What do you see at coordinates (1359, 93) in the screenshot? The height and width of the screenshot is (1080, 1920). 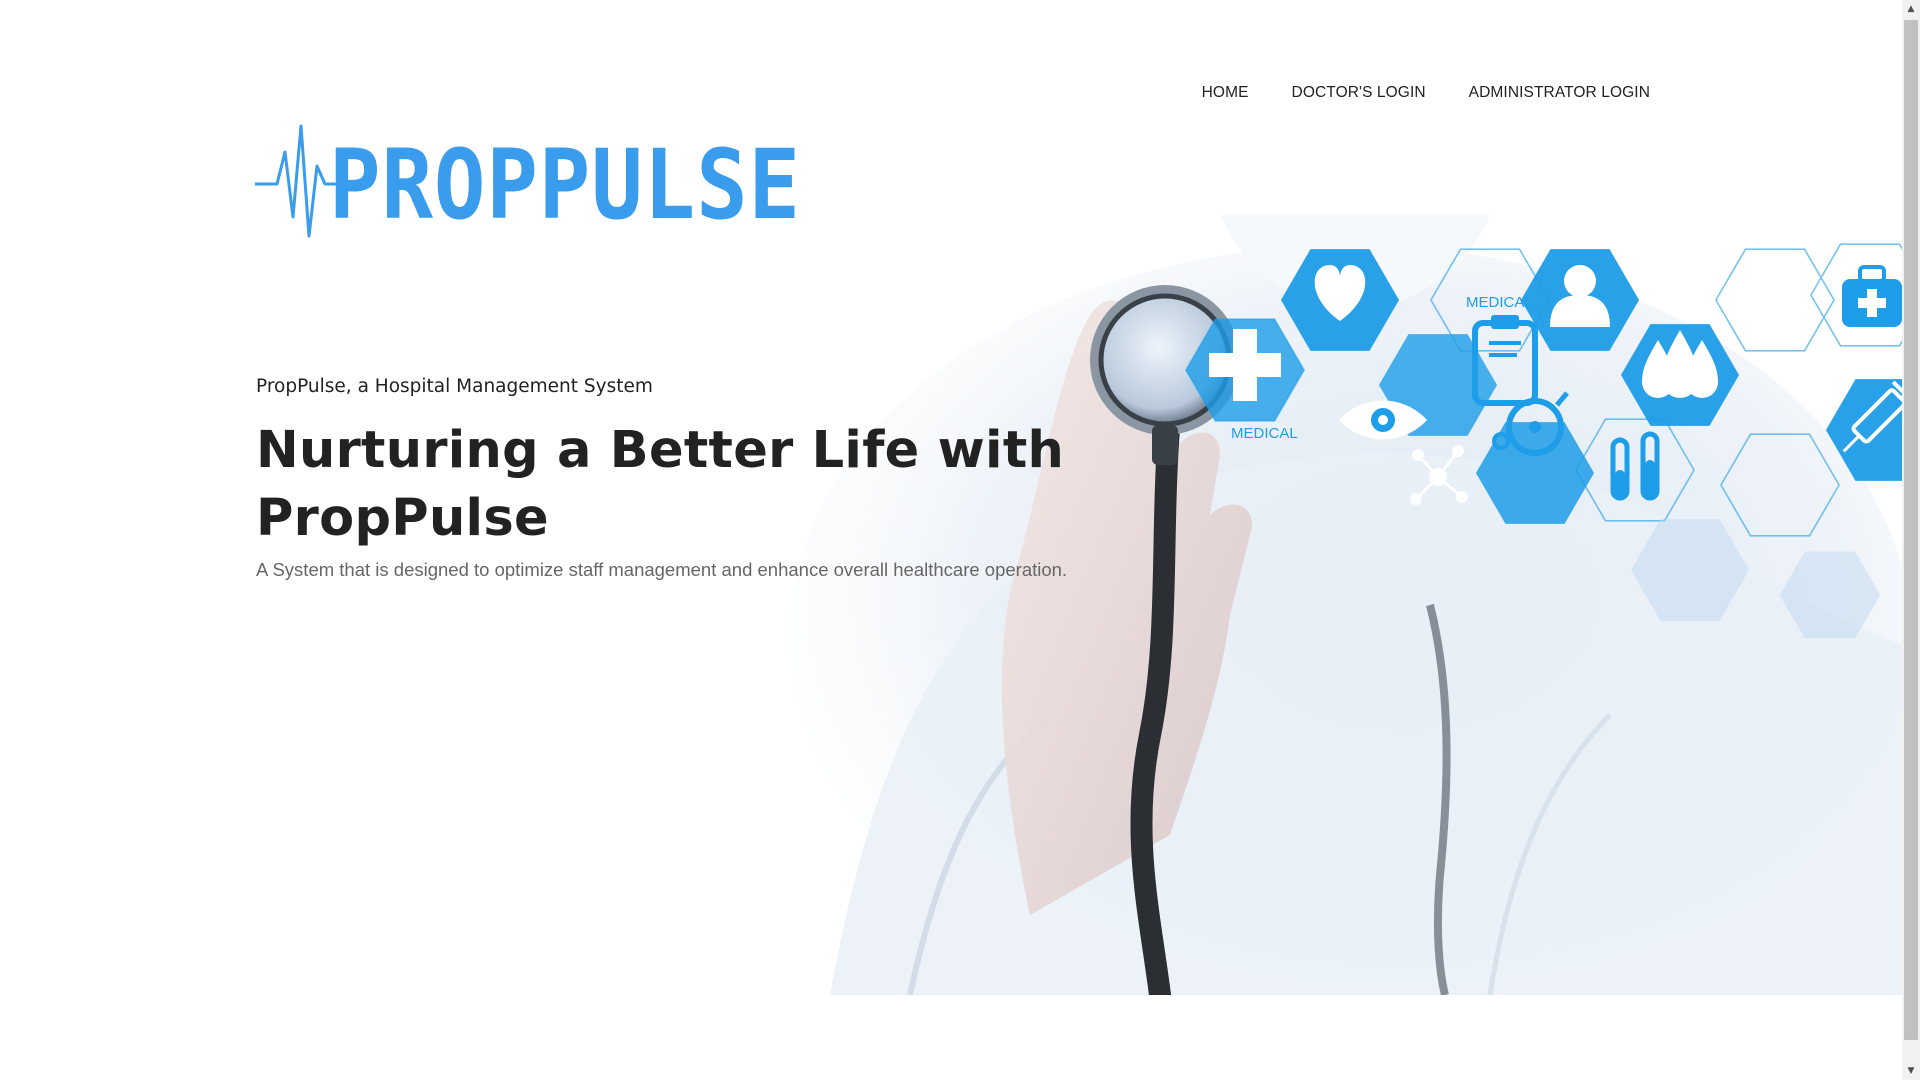 I see `nav-doctors-login-link: DOCTOR'S LOGIN` at bounding box center [1359, 93].